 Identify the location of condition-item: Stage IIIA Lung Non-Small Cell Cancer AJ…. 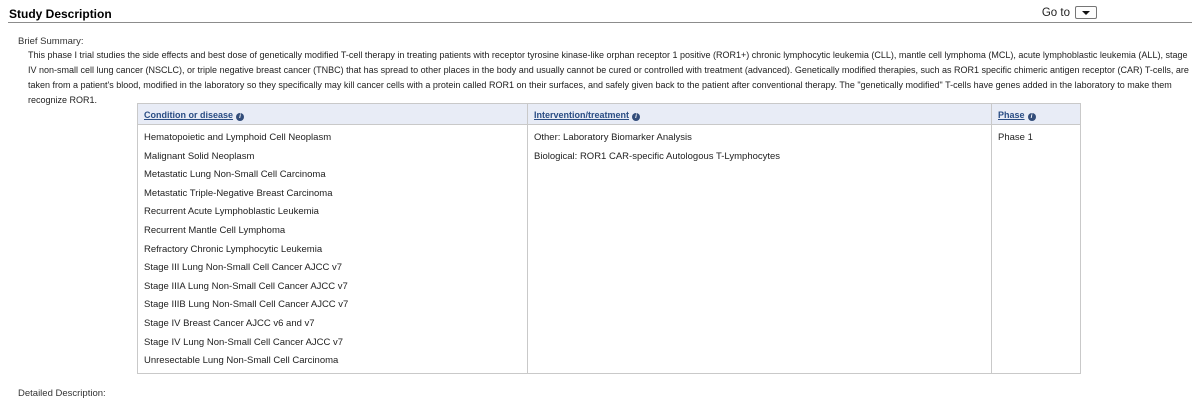
(246, 286).